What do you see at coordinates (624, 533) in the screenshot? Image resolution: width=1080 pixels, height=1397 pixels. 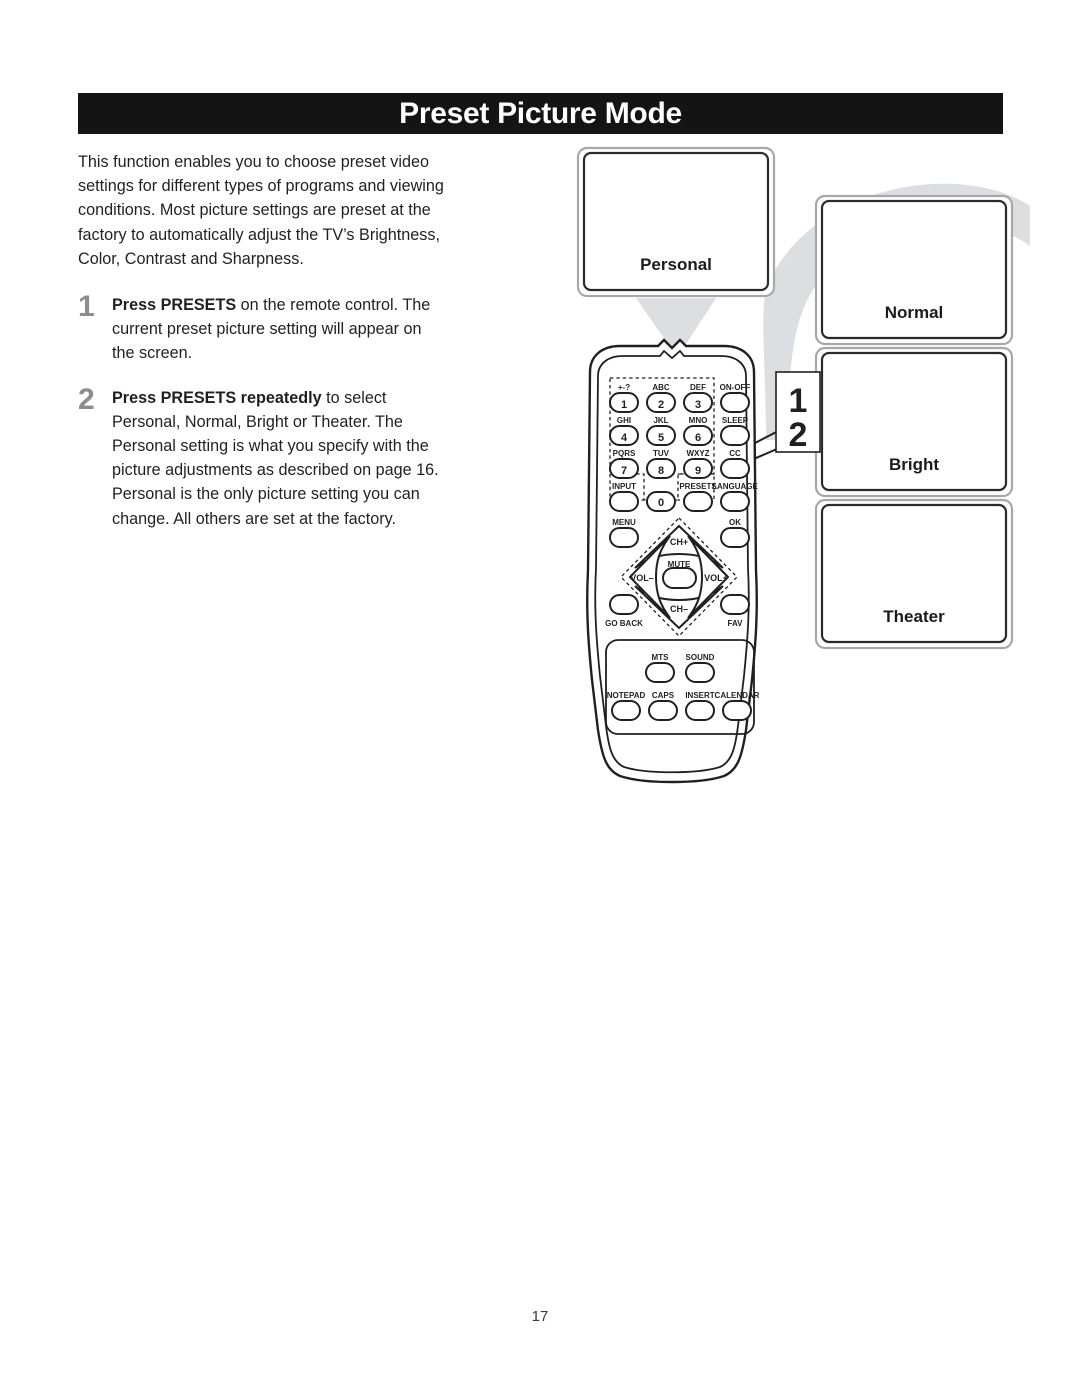 I see `remote-button-menu: MENU` at bounding box center [624, 533].